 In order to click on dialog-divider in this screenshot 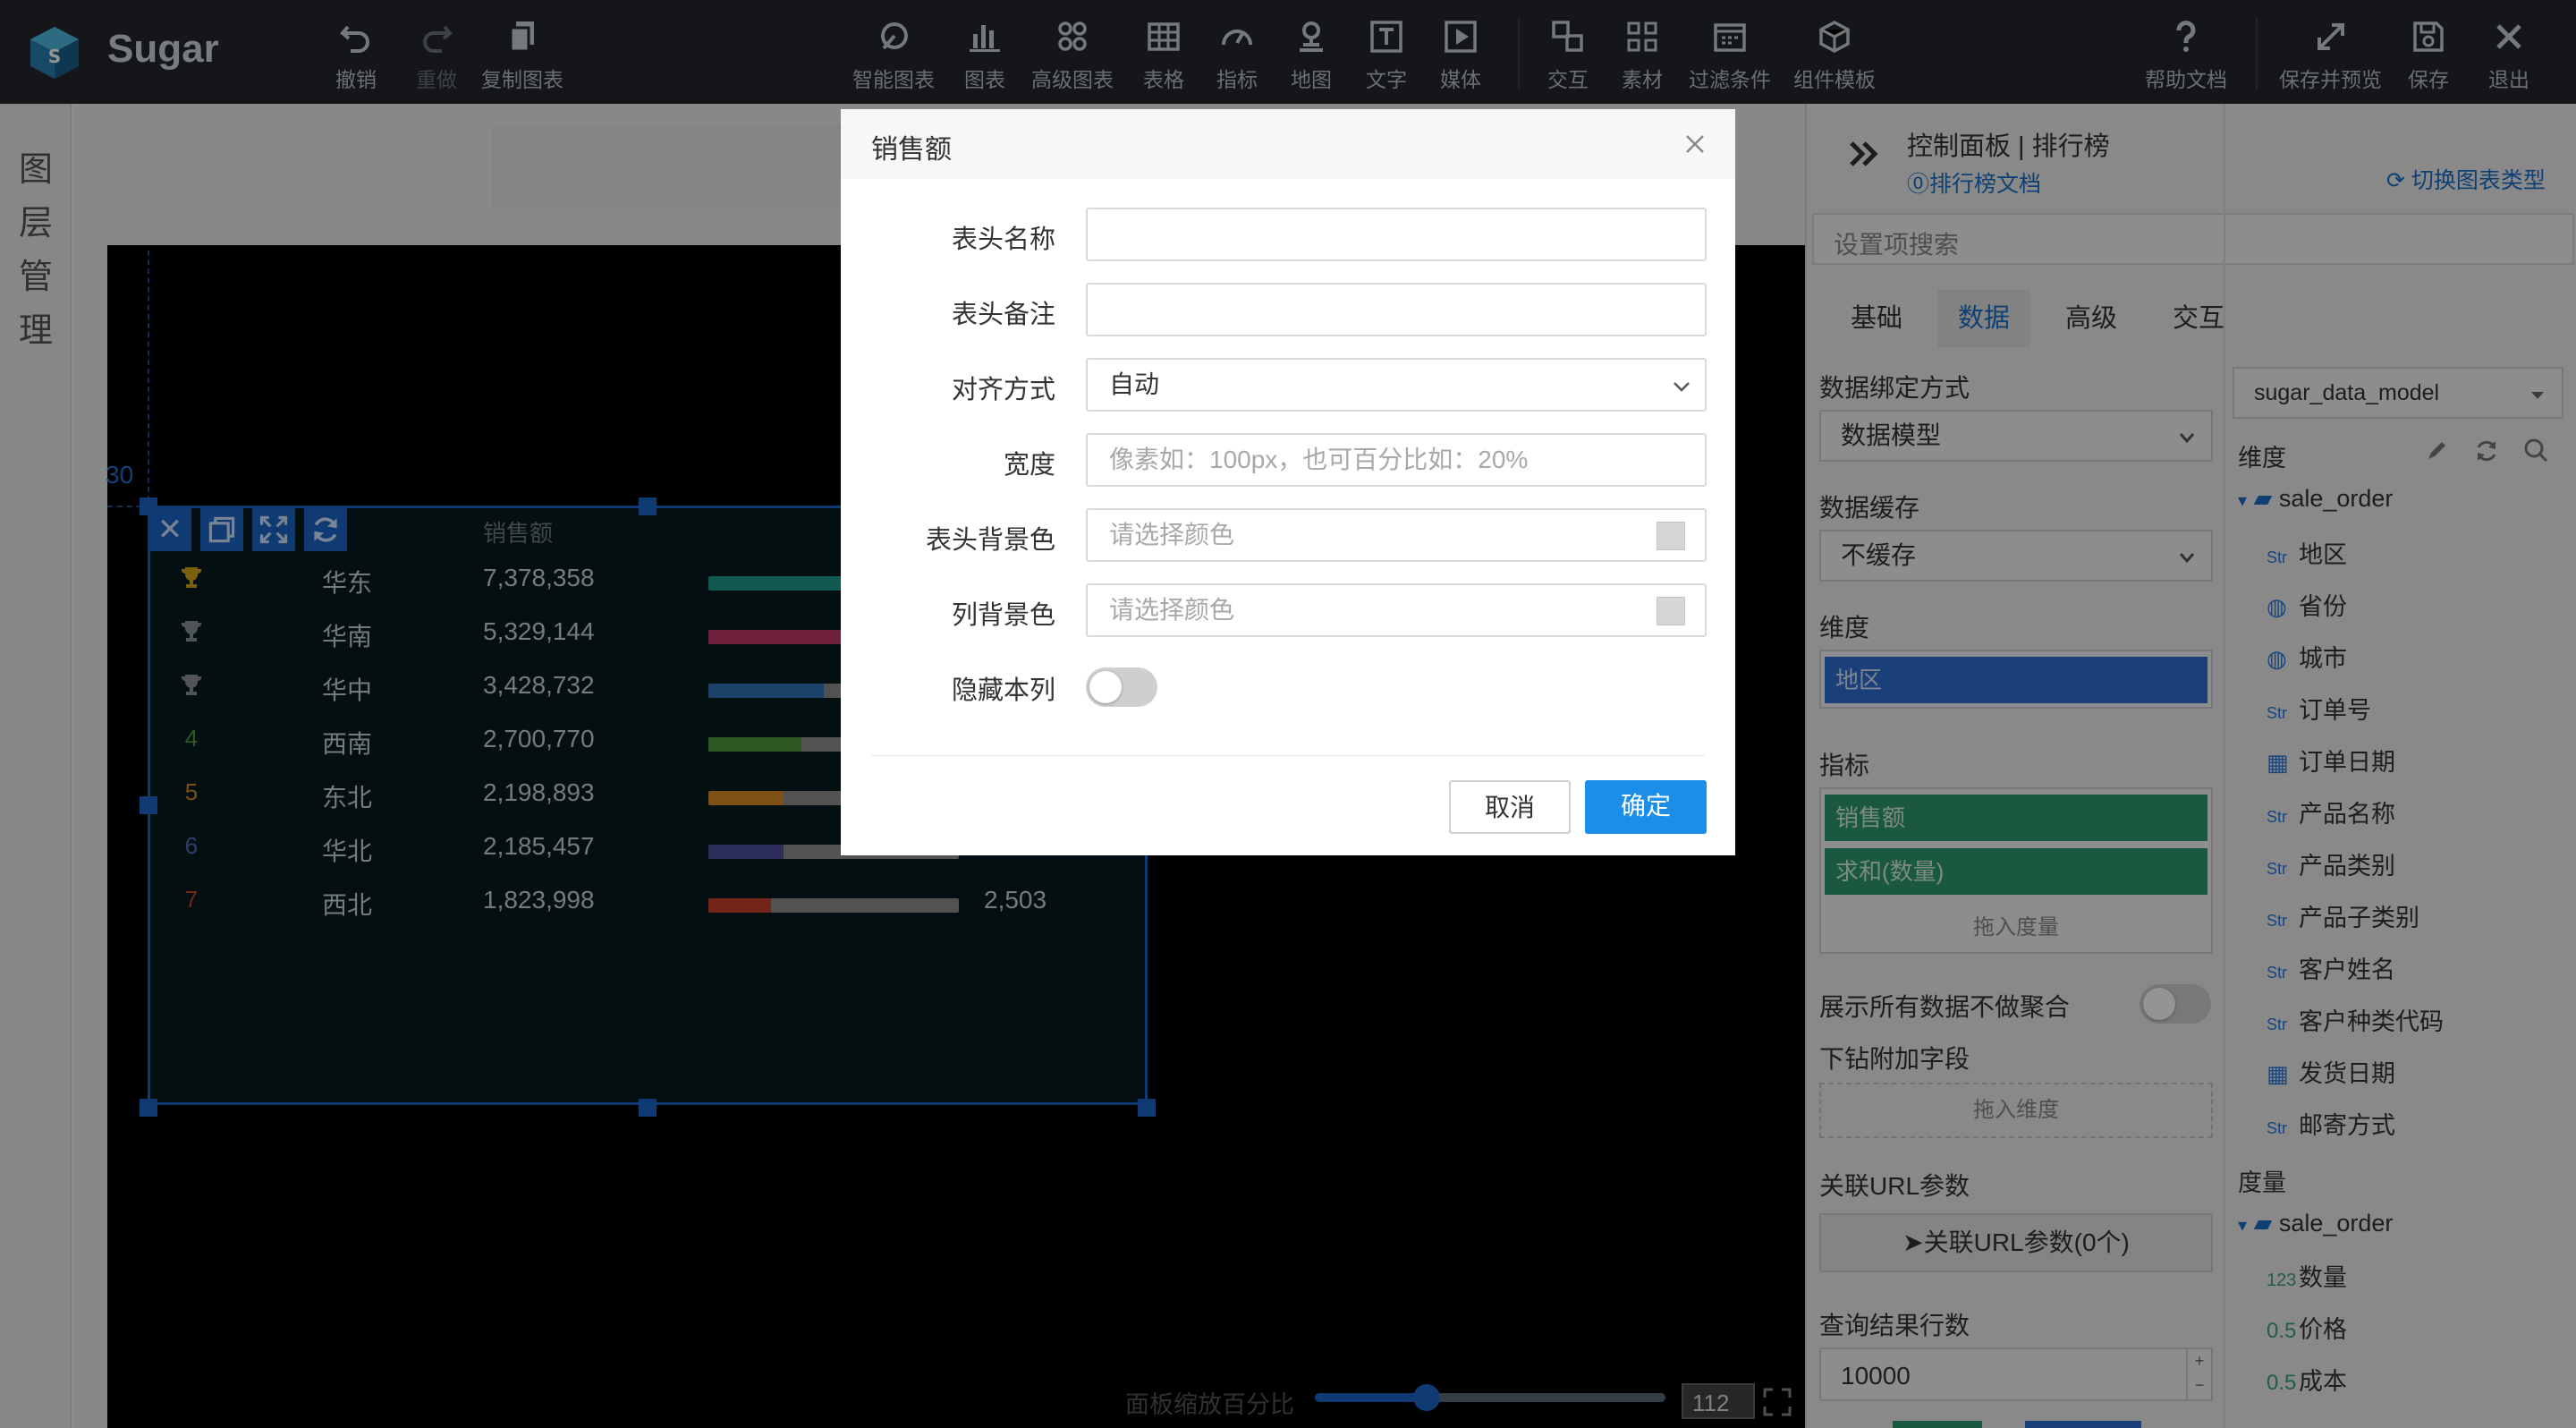, I will do `click(1288, 755)`.